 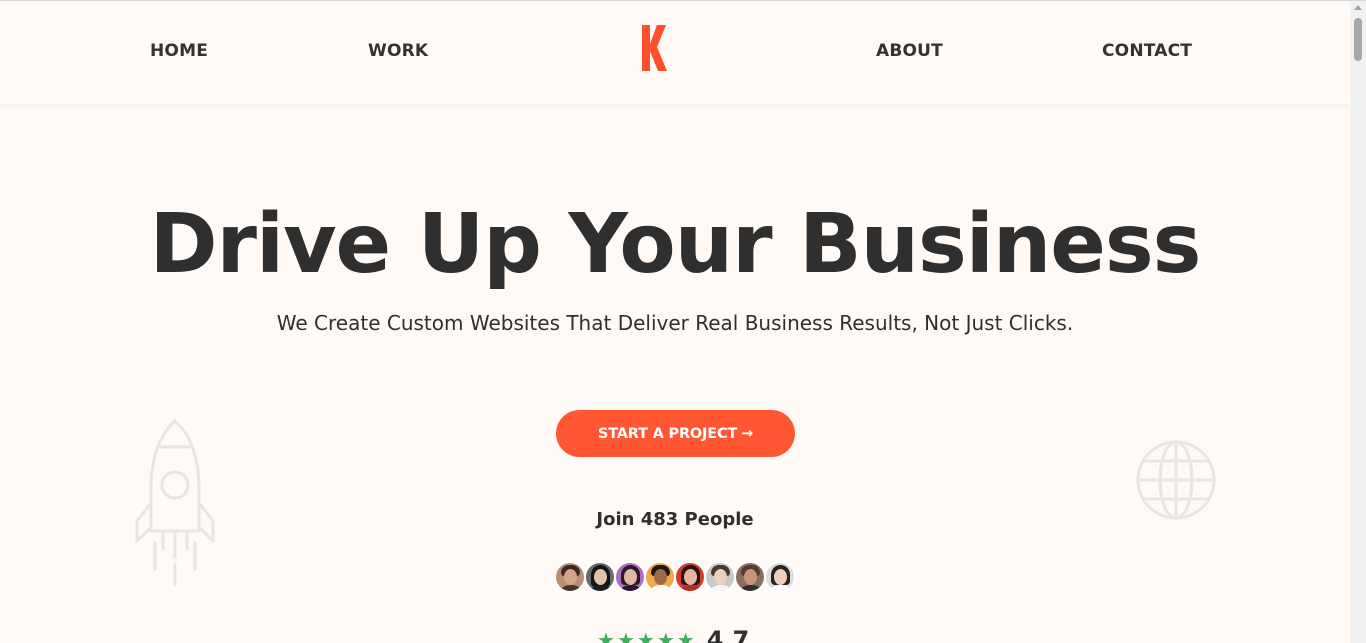 I want to click on nav-work: WORK, so click(x=398, y=51).